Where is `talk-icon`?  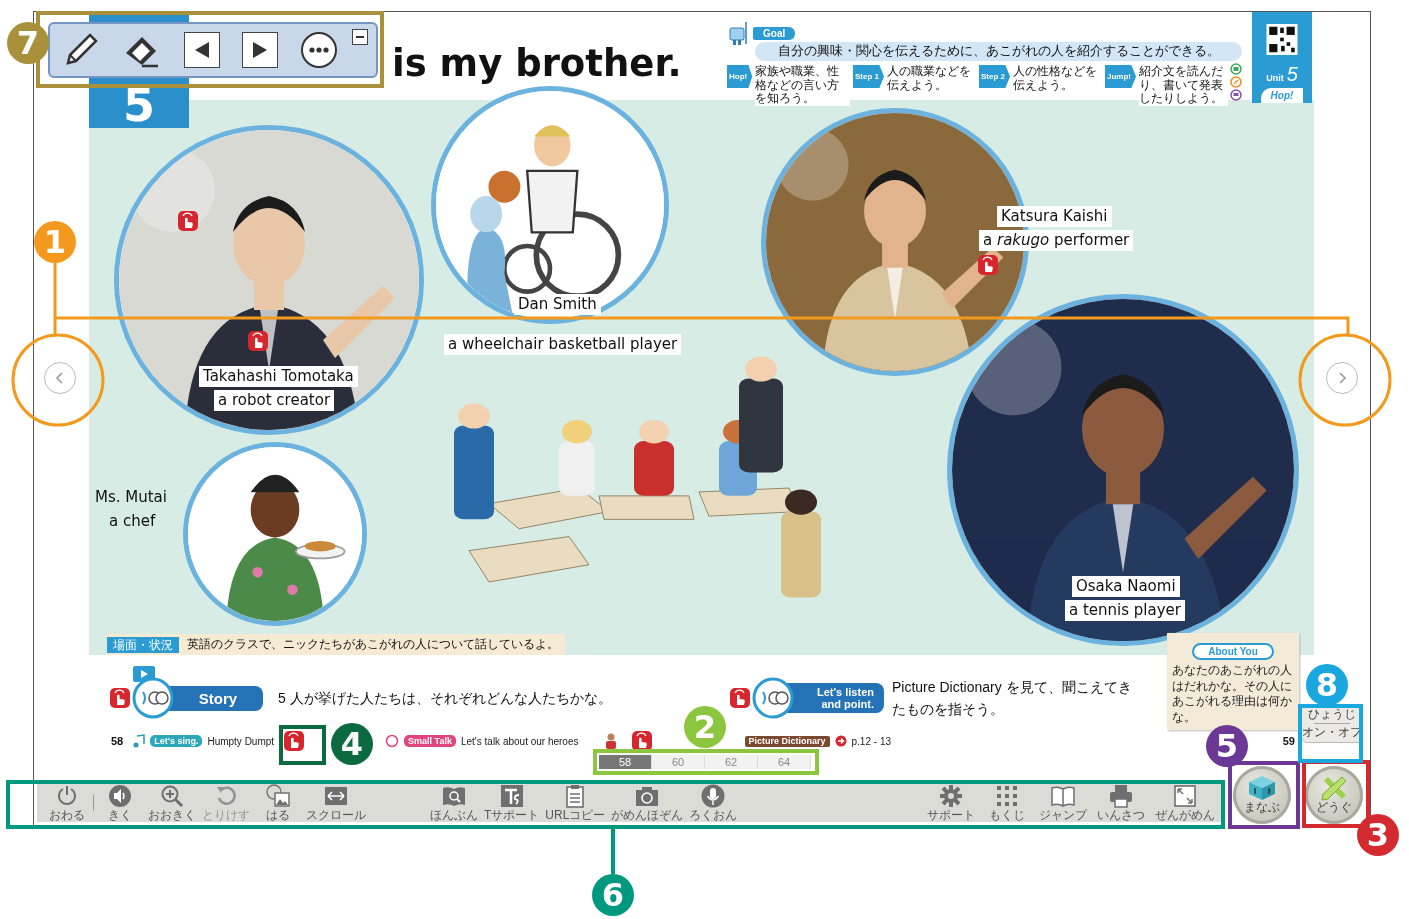
talk-icon is located at coordinates (392, 741).